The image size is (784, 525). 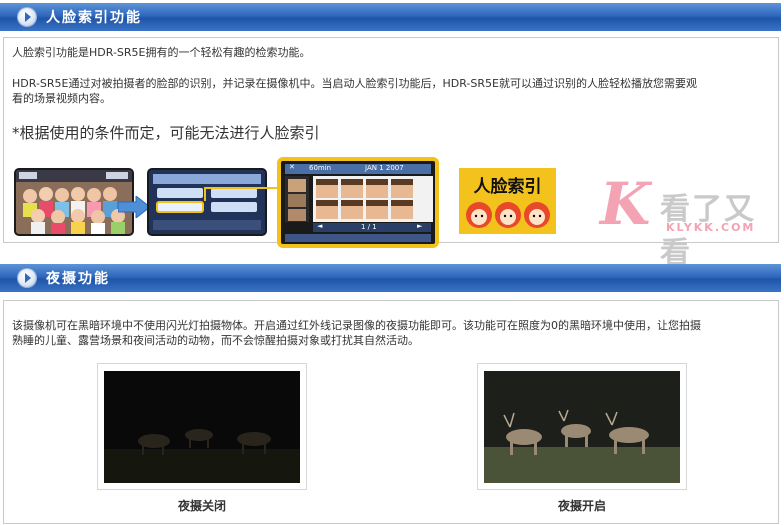 What do you see at coordinates (390, 17) in the screenshot?
I see `section-header-face-index: 人脸索引功能` at bounding box center [390, 17].